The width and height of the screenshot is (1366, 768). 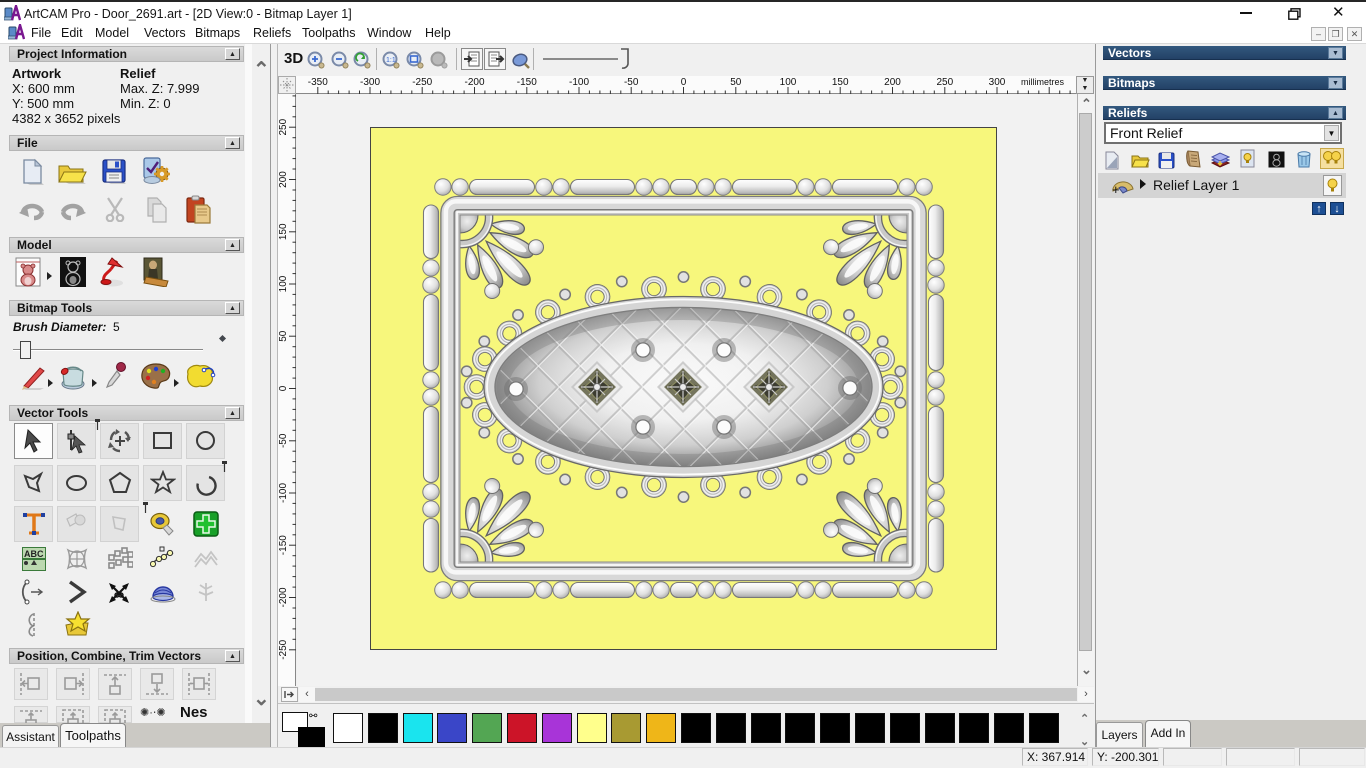 What do you see at coordinates (1043, 82) in the screenshot?
I see `svg-text: millimetres` at bounding box center [1043, 82].